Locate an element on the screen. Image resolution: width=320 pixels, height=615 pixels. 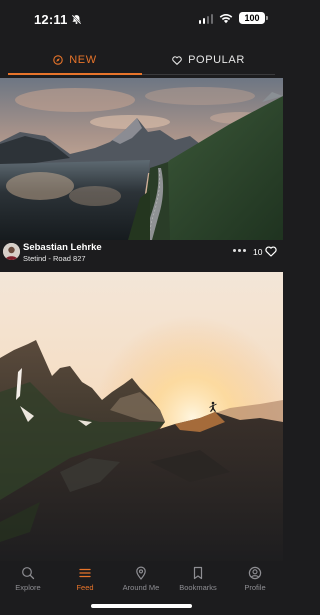
nav-bookmarks: Bookmarks is located at coordinates (198, 579).